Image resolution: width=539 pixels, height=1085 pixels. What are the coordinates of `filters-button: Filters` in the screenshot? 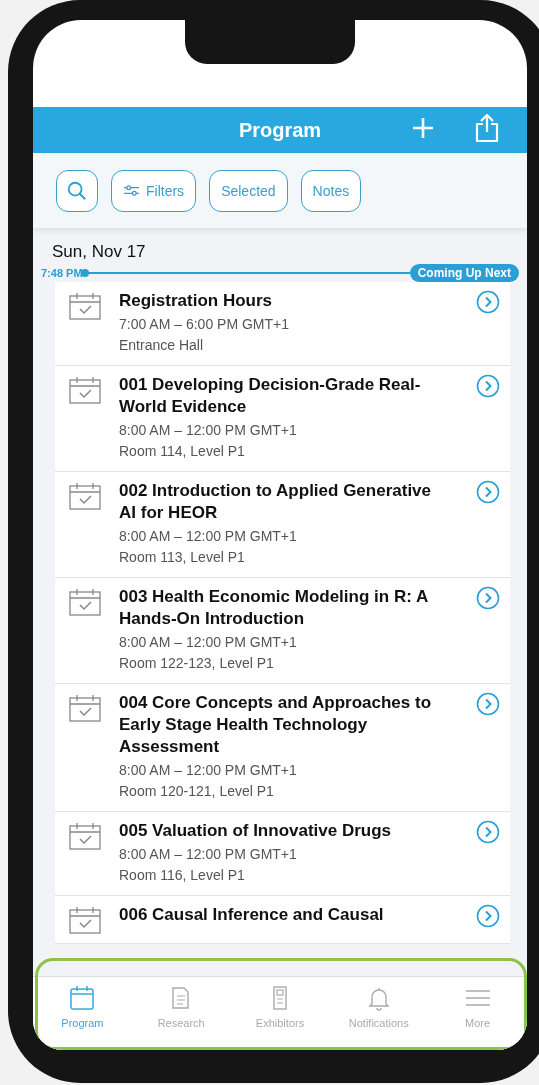 It's located at (154, 190).